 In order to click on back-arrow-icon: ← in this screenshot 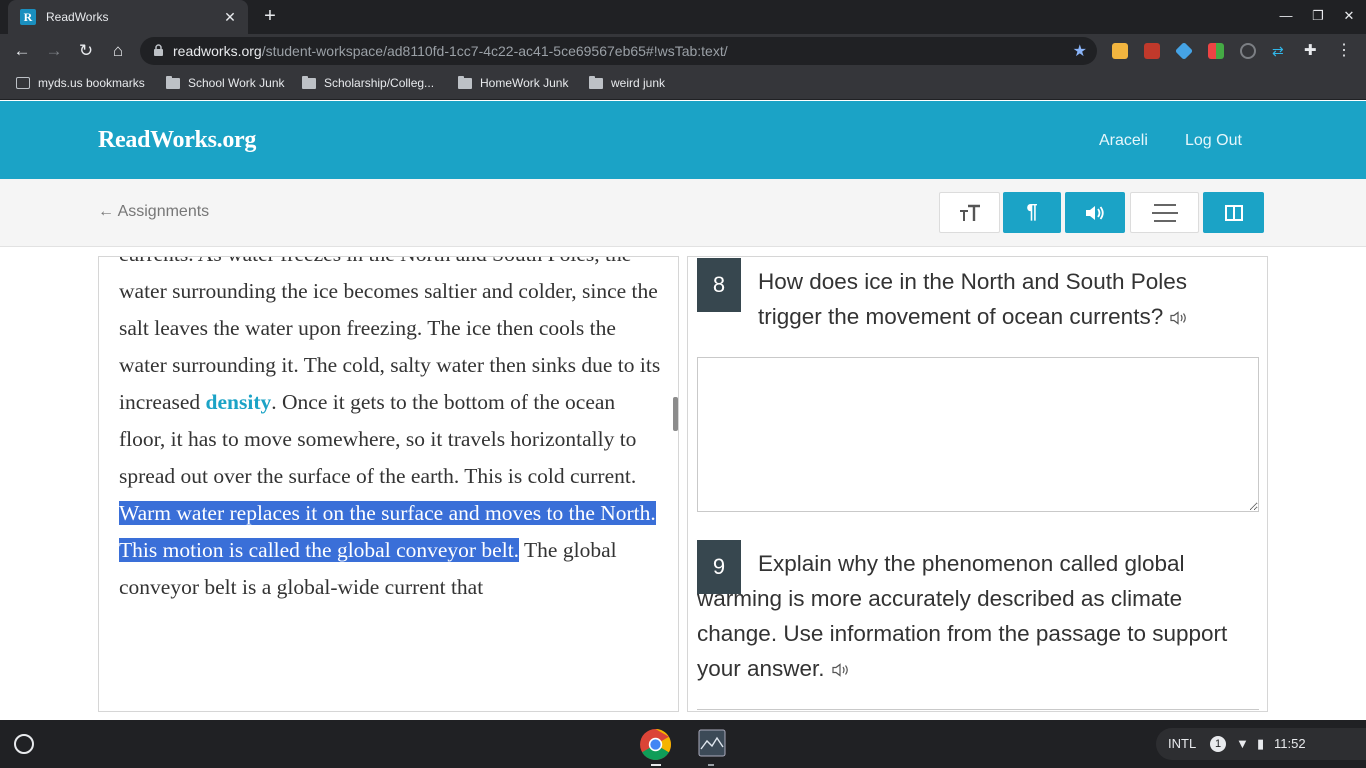, I will do `click(22, 51)`.